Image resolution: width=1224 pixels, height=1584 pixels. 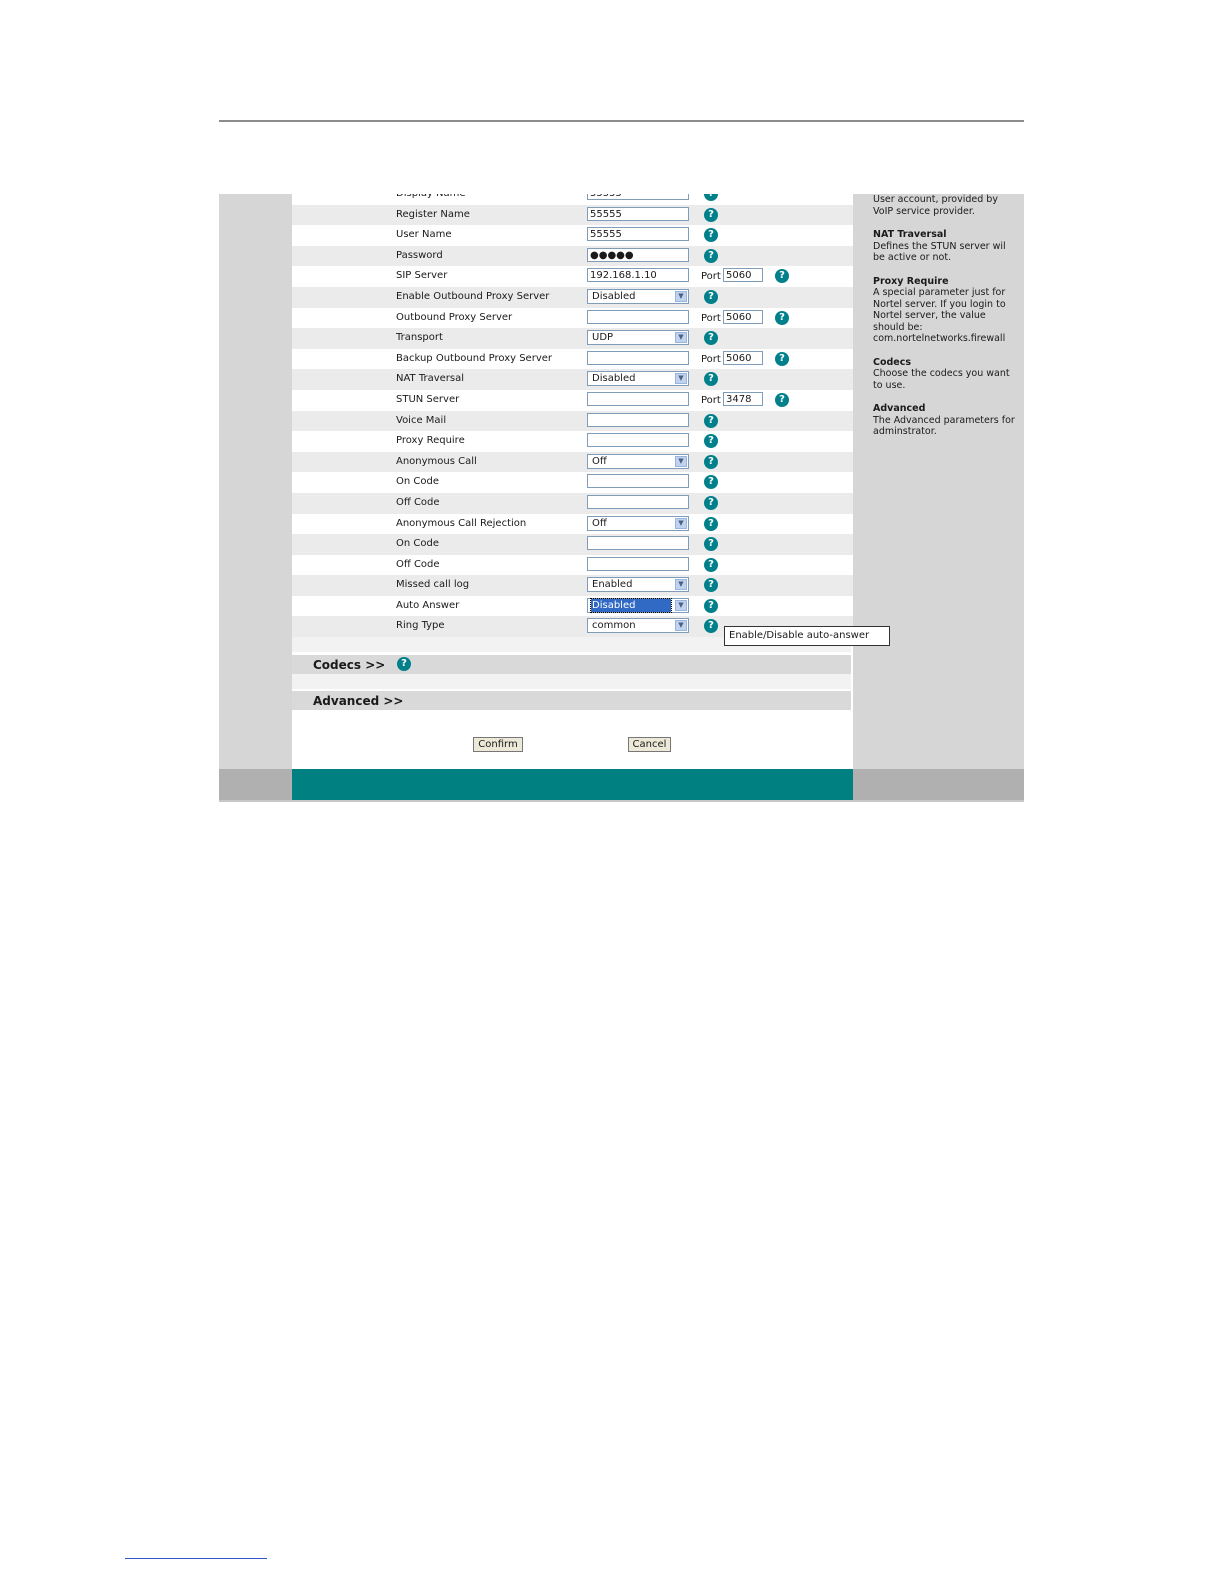 What do you see at coordinates (603, 338) in the screenshot?
I see `select-value: UDP` at bounding box center [603, 338].